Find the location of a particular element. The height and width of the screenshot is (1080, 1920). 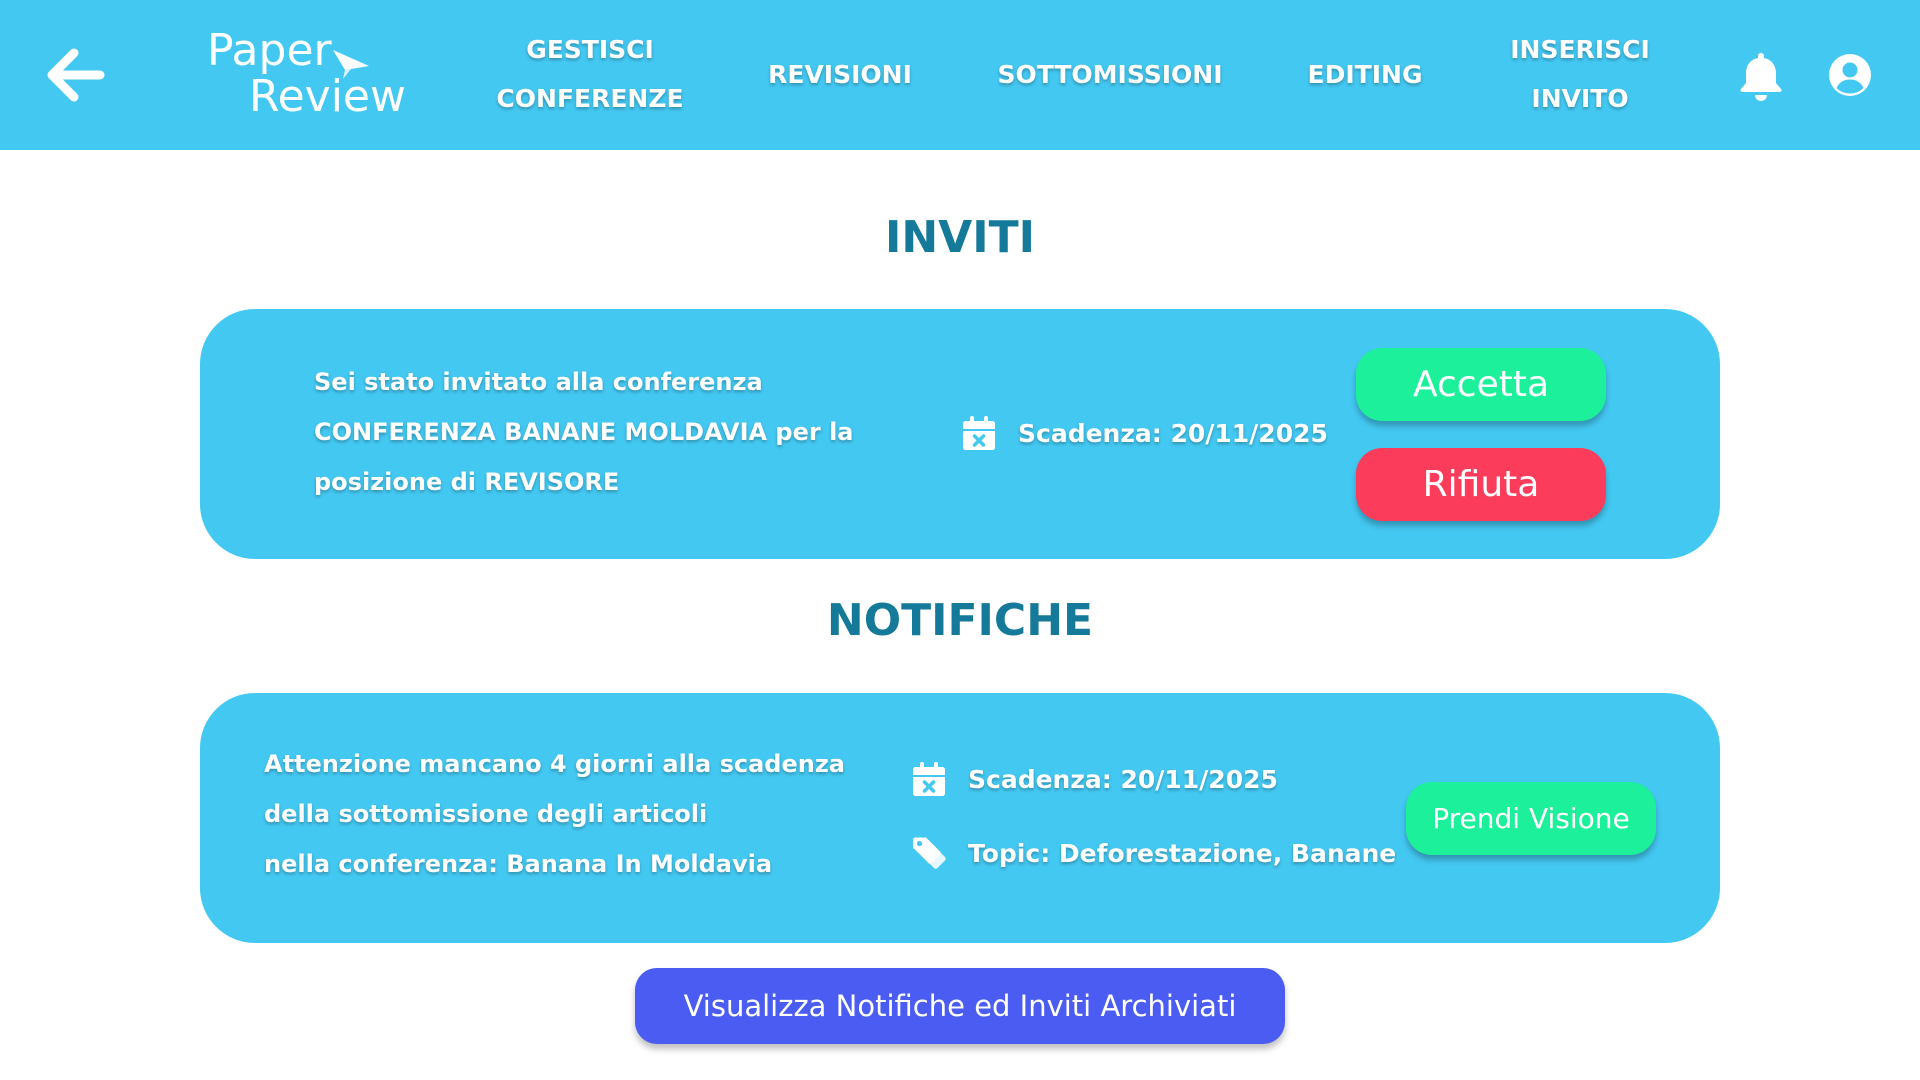

logo-text-review: Review is located at coordinates (327, 96).